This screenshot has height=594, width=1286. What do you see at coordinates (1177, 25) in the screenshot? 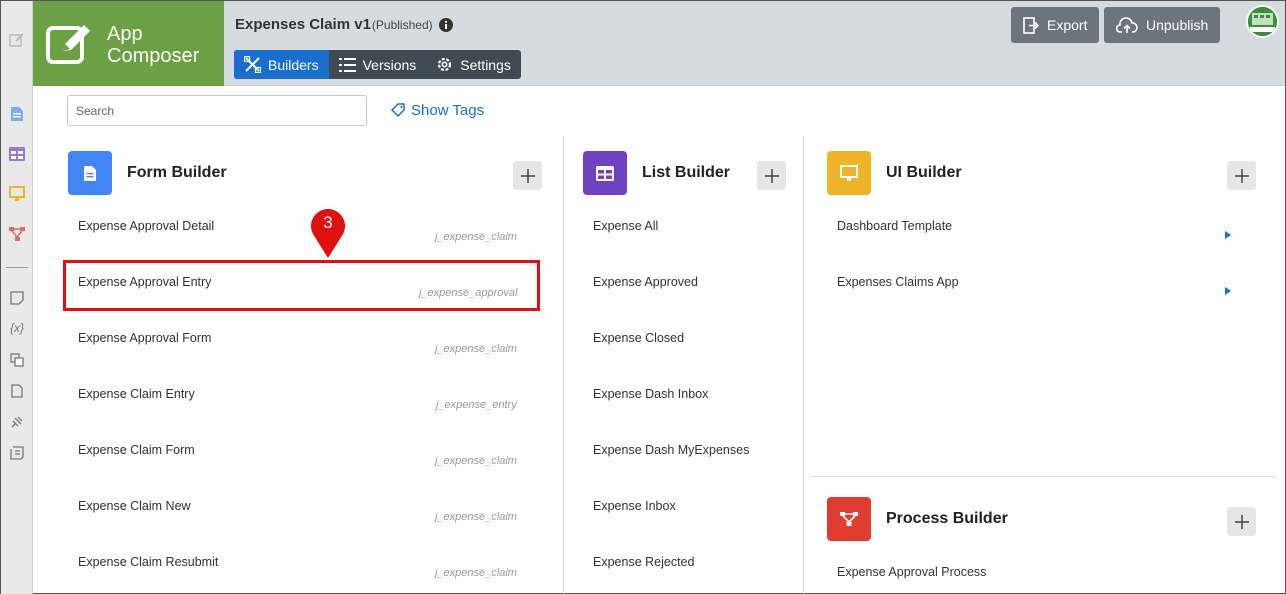
I see `unpublish-label: Unpublish` at bounding box center [1177, 25].